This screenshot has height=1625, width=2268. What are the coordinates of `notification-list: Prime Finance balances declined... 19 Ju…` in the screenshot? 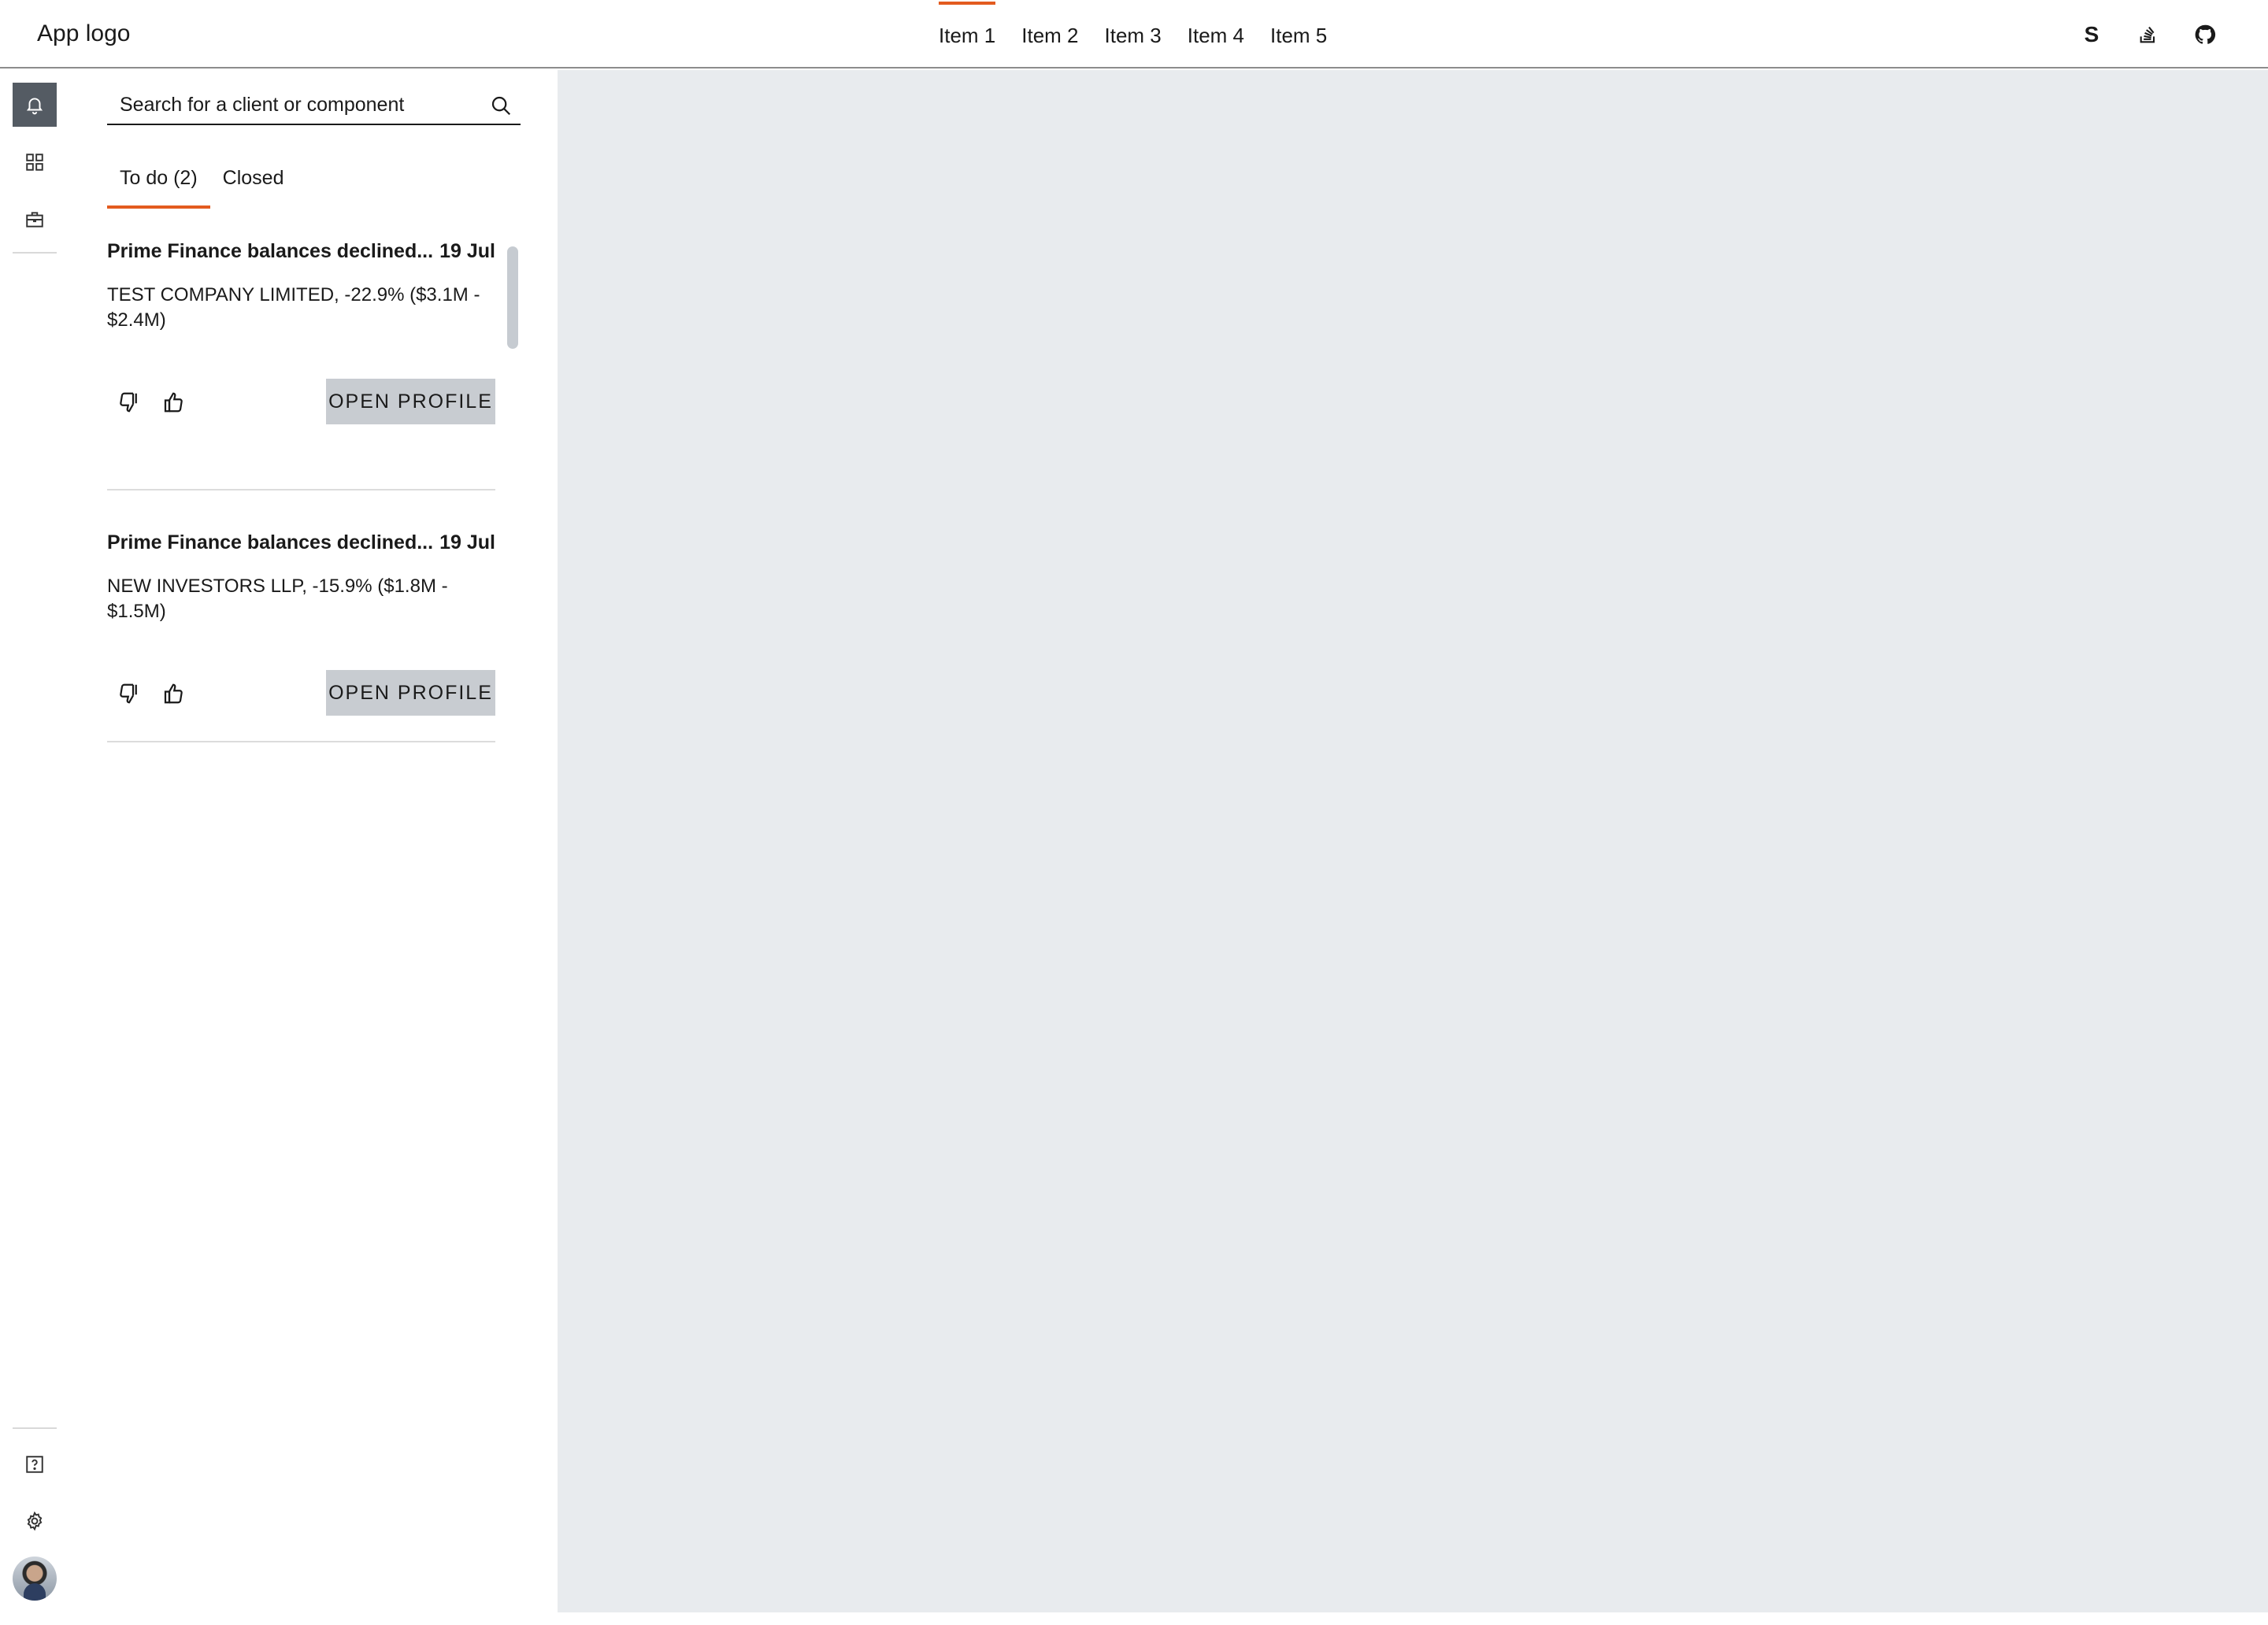 It's located at (331, 490).